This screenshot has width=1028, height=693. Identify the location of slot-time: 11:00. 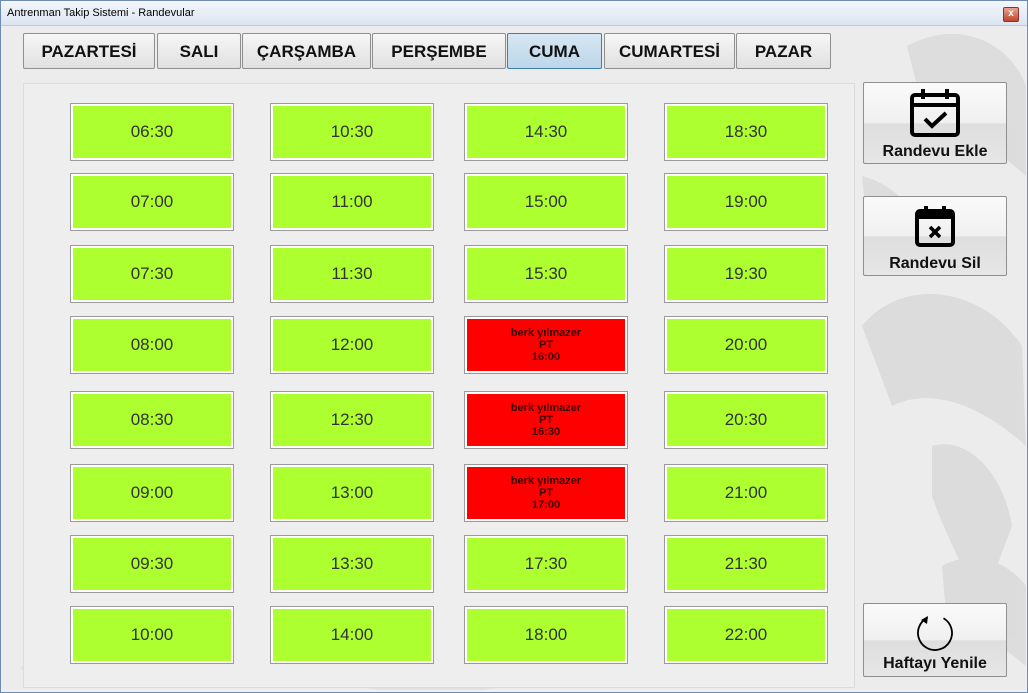
(352, 201).